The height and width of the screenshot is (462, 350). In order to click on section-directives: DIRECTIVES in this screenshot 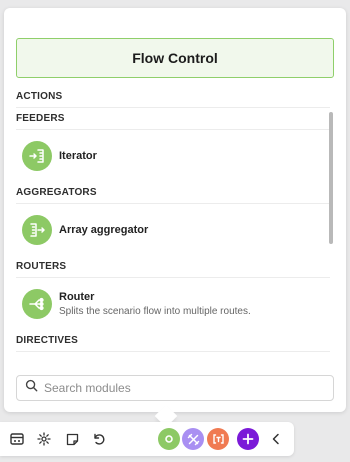, I will do `click(173, 341)`.